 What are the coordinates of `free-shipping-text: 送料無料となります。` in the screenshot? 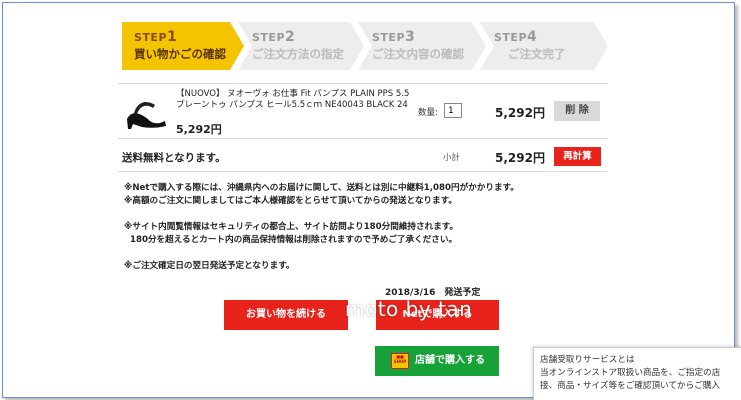 It's located at (174, 158).